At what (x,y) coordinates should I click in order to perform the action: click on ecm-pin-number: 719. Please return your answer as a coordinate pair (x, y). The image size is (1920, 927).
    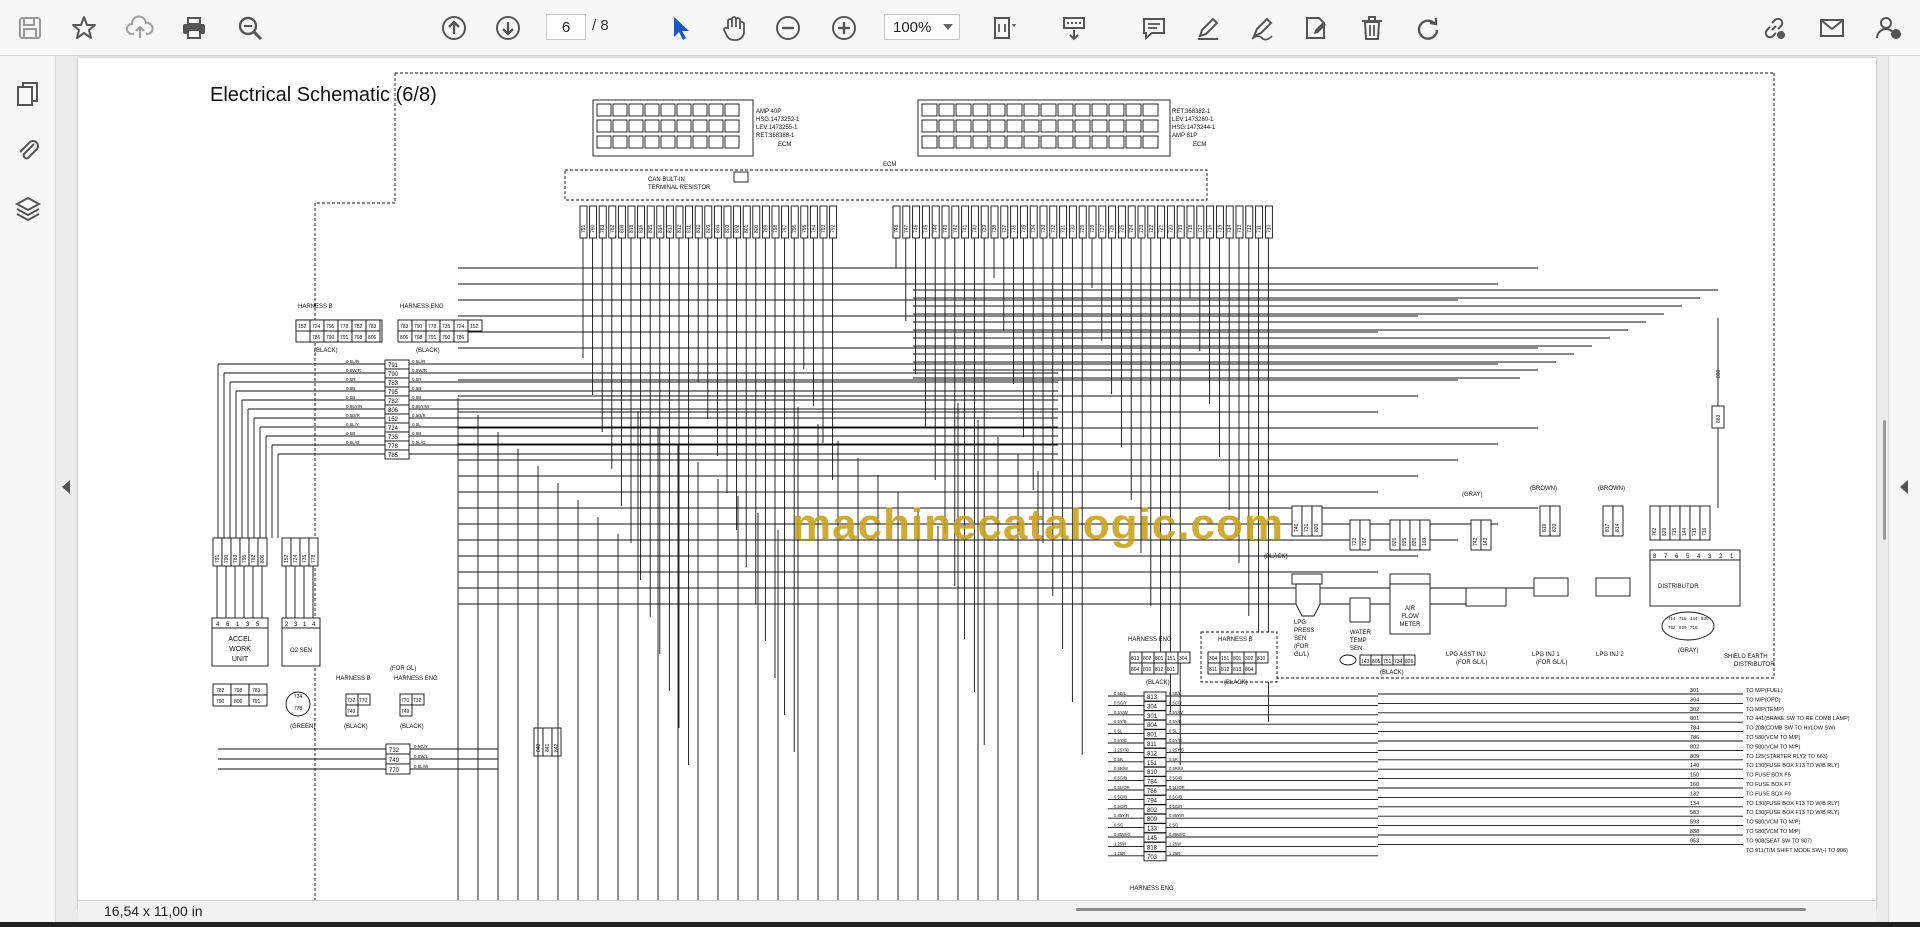
    Looking at the image, I should click on (1181, 228).